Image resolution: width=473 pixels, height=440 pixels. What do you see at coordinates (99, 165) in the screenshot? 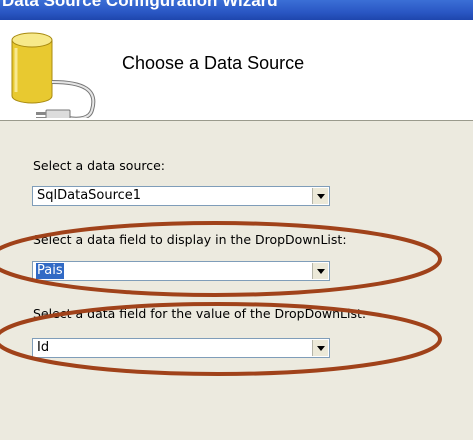
I see `datasource-label: Select a data source:` at bounding box center [99, 165].